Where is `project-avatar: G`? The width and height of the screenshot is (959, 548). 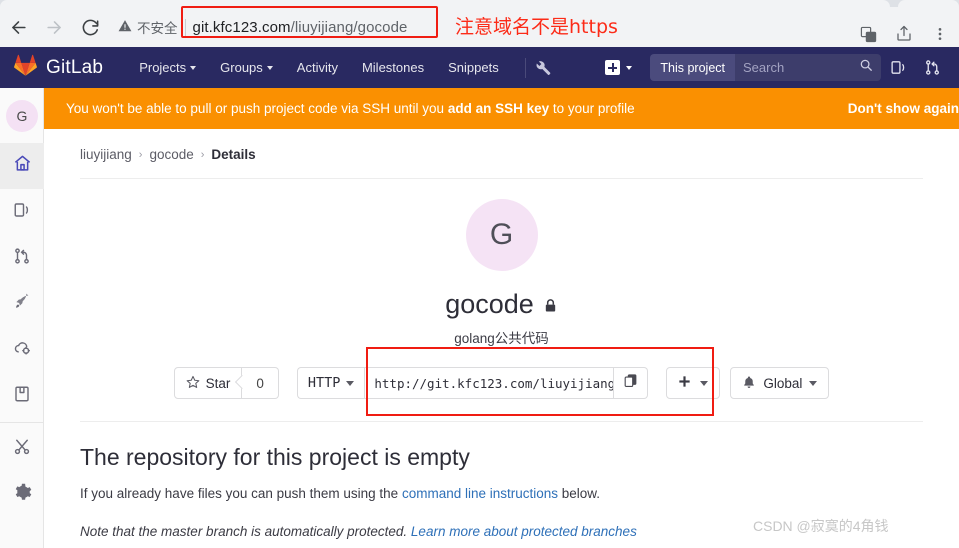
project-avatar: G is located at coordinates (501, 235).